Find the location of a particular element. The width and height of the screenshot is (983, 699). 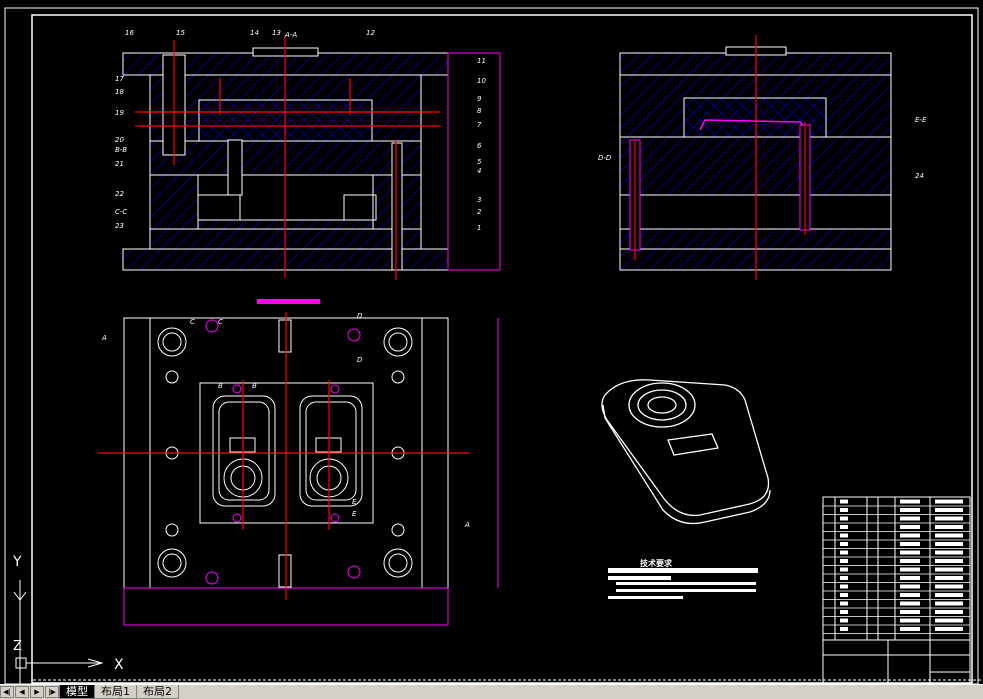

svg-text: 14 is located at coordinates (254, 33).